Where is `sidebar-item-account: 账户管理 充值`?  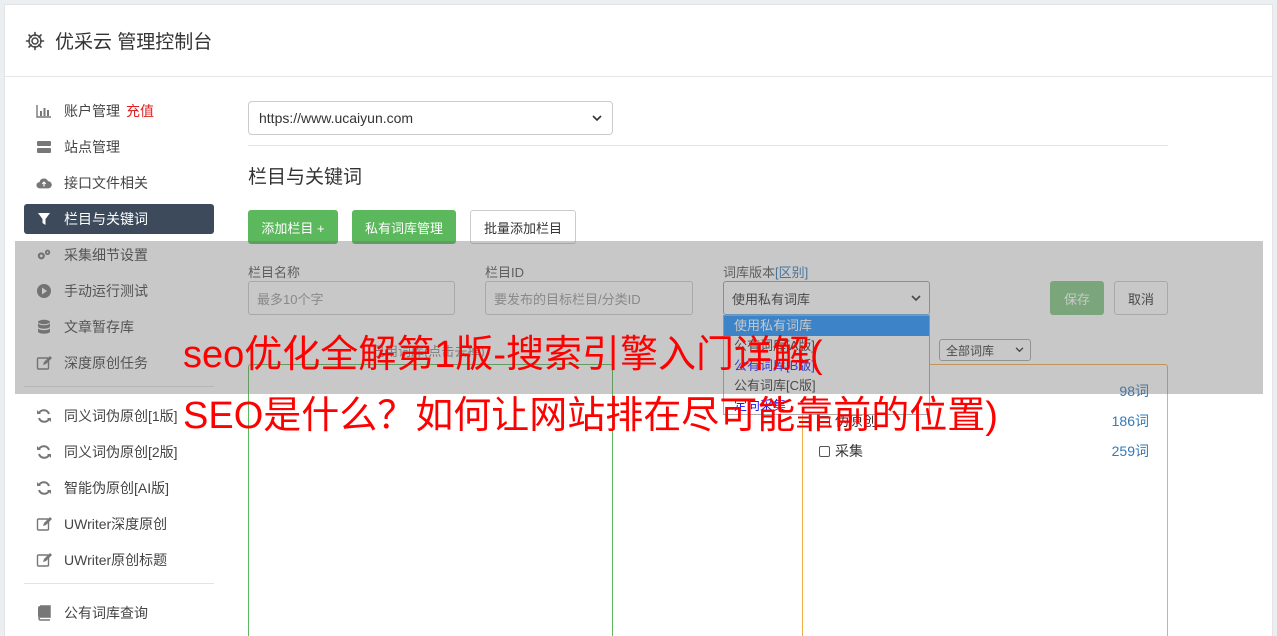 sidebar-item-account: 账户管理 充值 is located at coordinates (119, 111).